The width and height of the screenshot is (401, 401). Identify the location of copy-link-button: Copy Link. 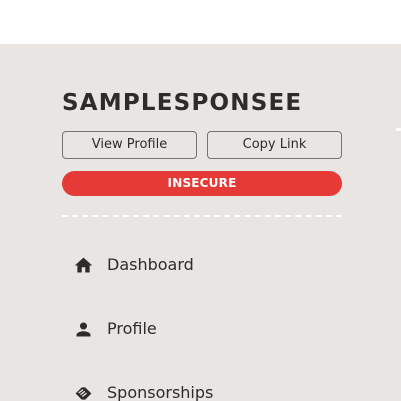
(274, 145).